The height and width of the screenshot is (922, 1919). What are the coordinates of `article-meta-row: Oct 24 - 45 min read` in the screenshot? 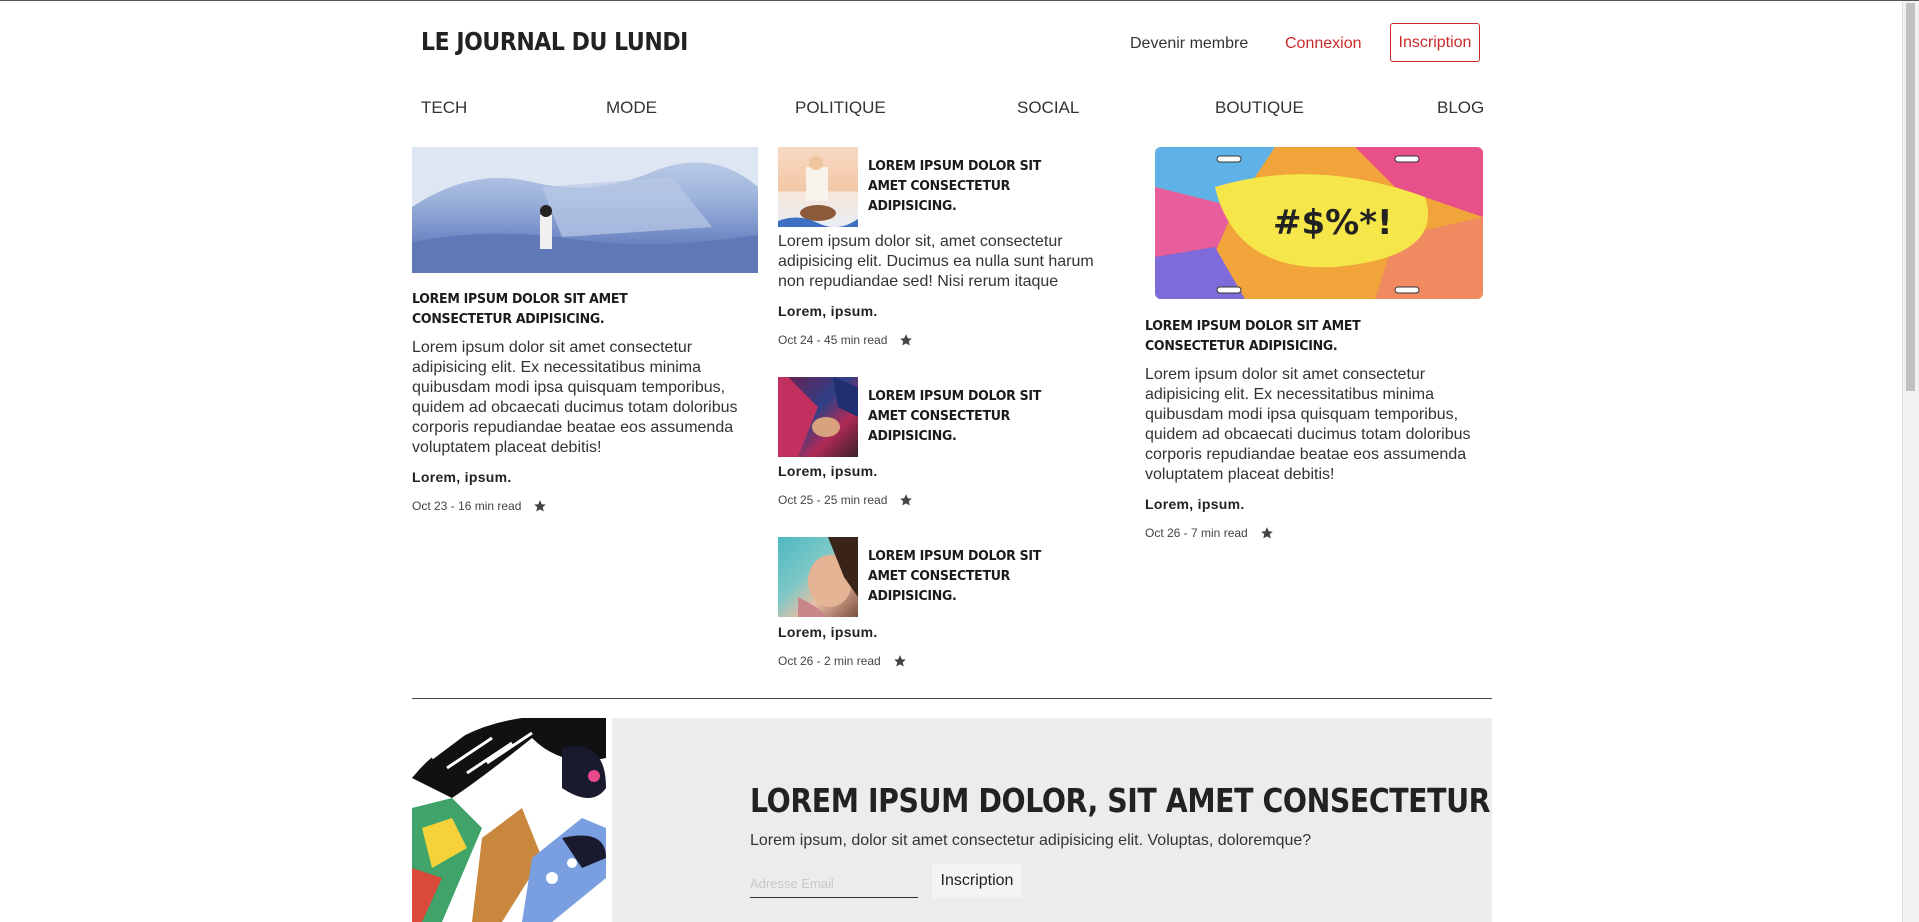 It's located at (845, 340).